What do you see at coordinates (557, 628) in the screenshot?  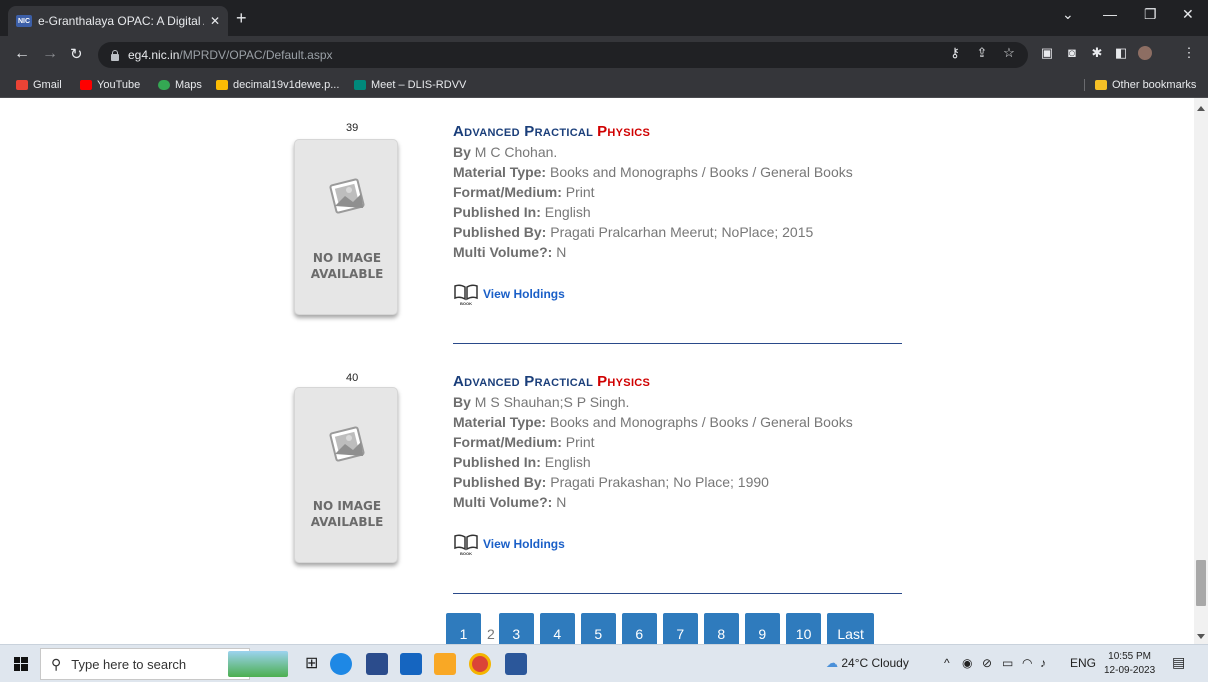 I see `page-4-button: 4` at bounding box center [557, 628].